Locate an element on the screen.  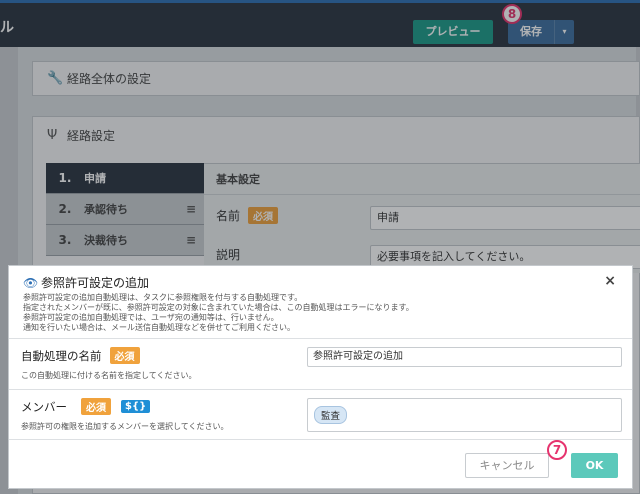
dialog-title: 👁 参照許可設定の追加 is located at coordinates (86, 282).